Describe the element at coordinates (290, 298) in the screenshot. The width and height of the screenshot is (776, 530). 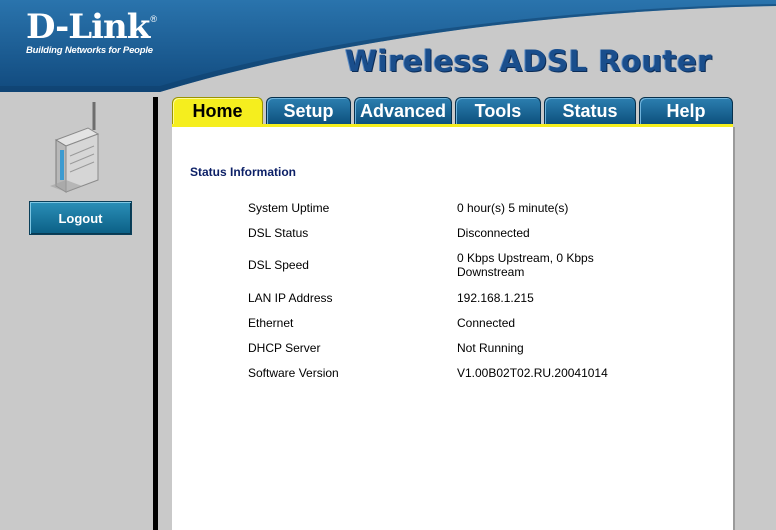
I see `row-label: LAN IP Address` at that location.